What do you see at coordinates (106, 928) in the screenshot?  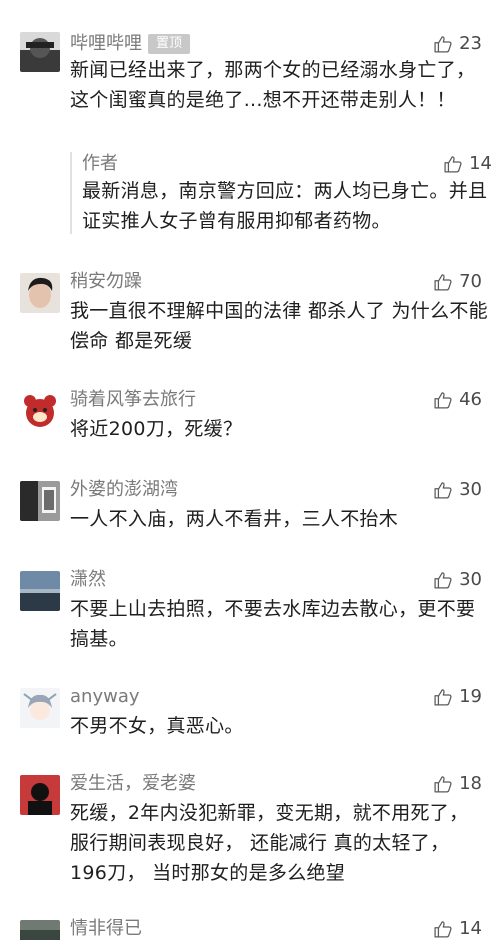 I see `username: 情非得已` at bounding box center [106, 928].